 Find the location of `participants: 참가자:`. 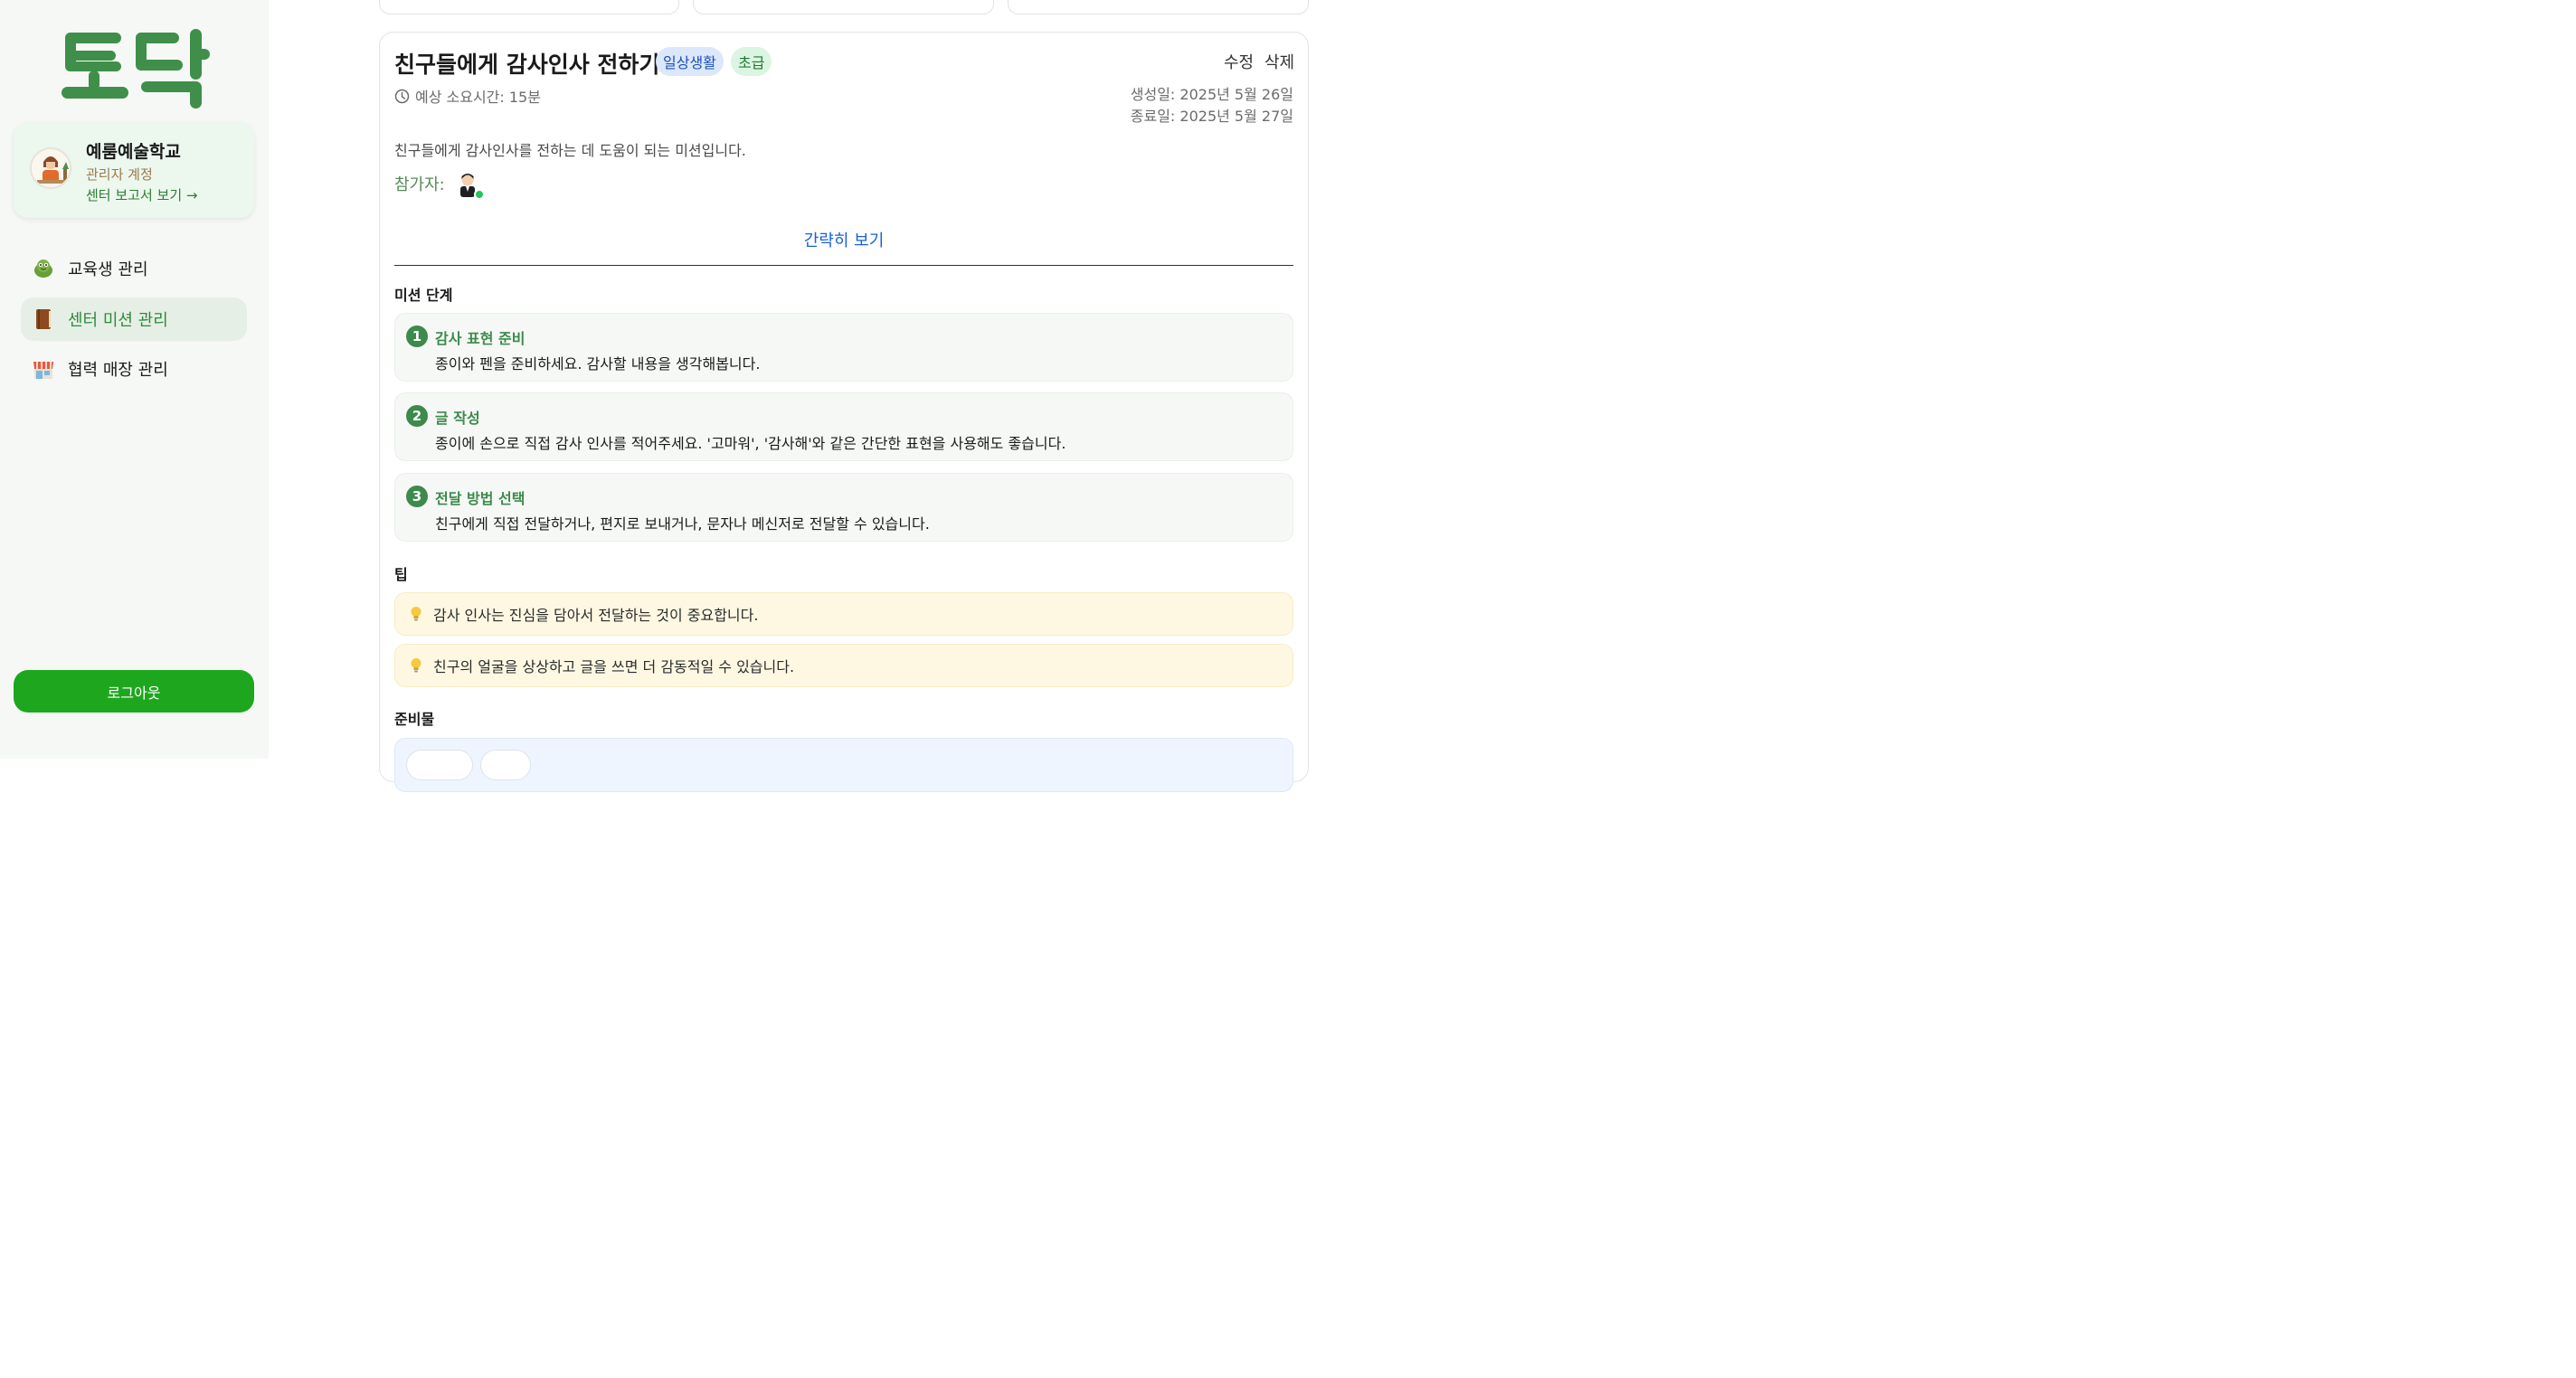

participants: 참가자: is located at coordinates (440, 185).